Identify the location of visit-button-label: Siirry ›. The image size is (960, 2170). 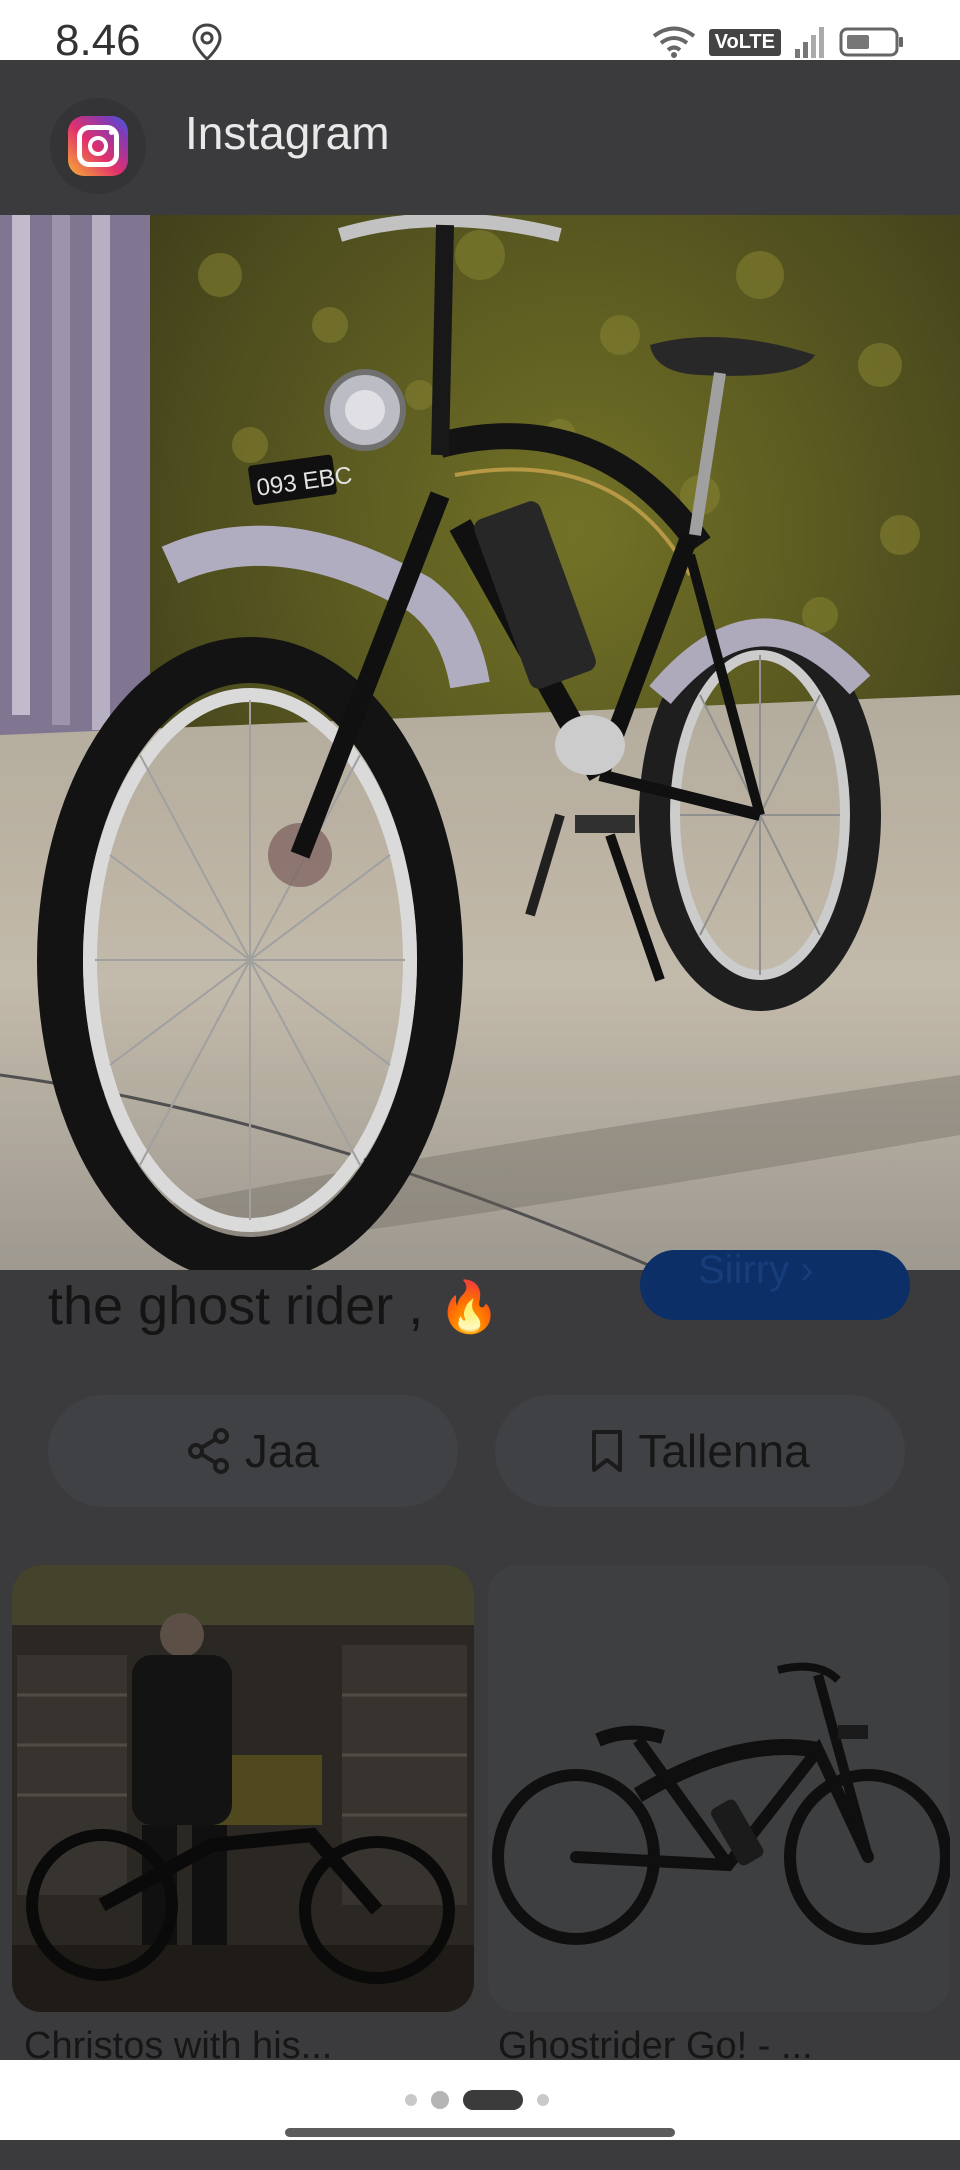
(756, 1270).